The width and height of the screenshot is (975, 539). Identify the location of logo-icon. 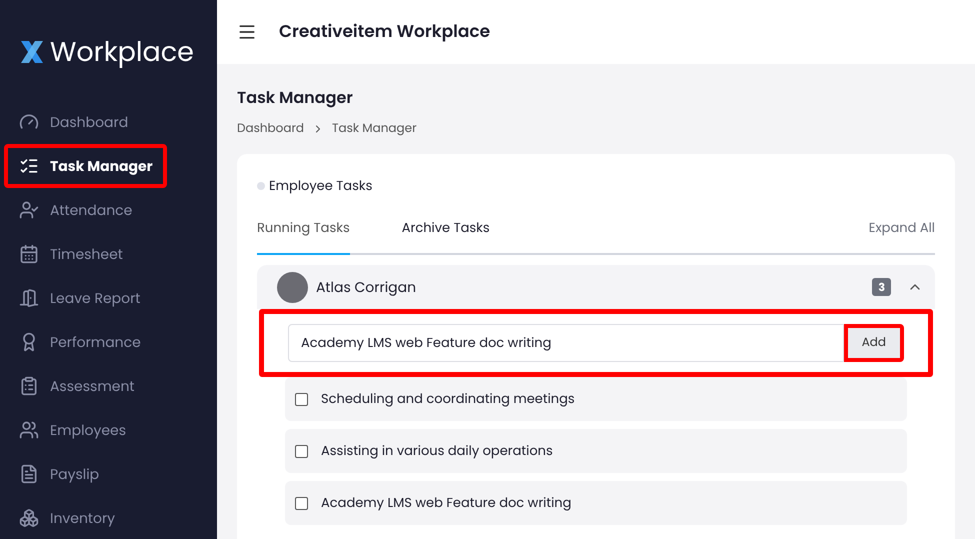
(32, 52).